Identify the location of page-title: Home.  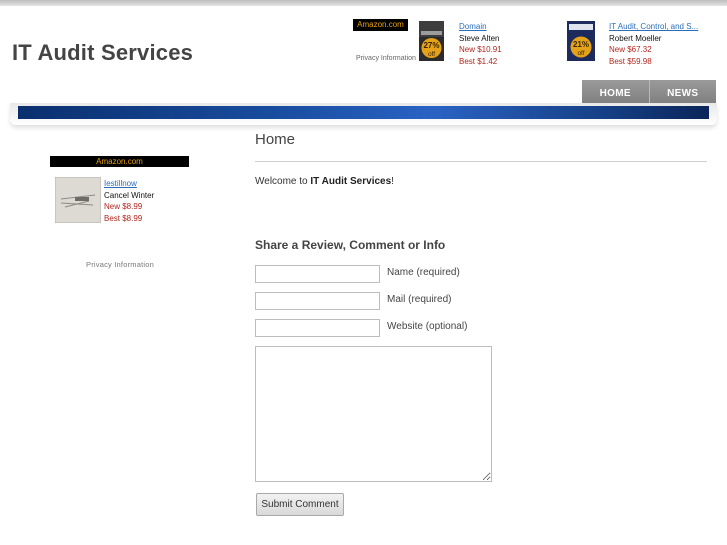
(275, 139).